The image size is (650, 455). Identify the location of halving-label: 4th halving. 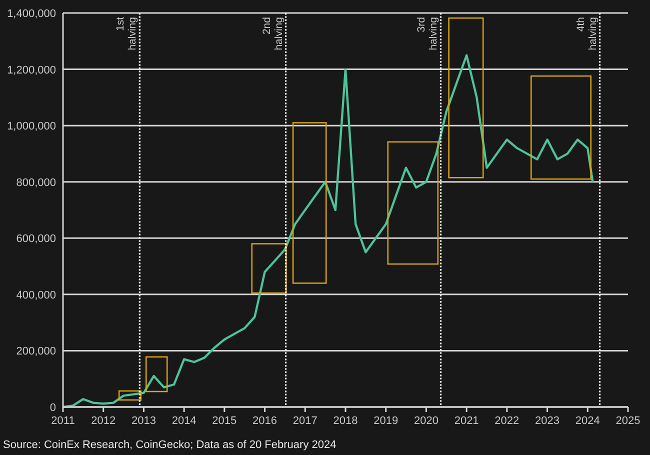
(586, 33).